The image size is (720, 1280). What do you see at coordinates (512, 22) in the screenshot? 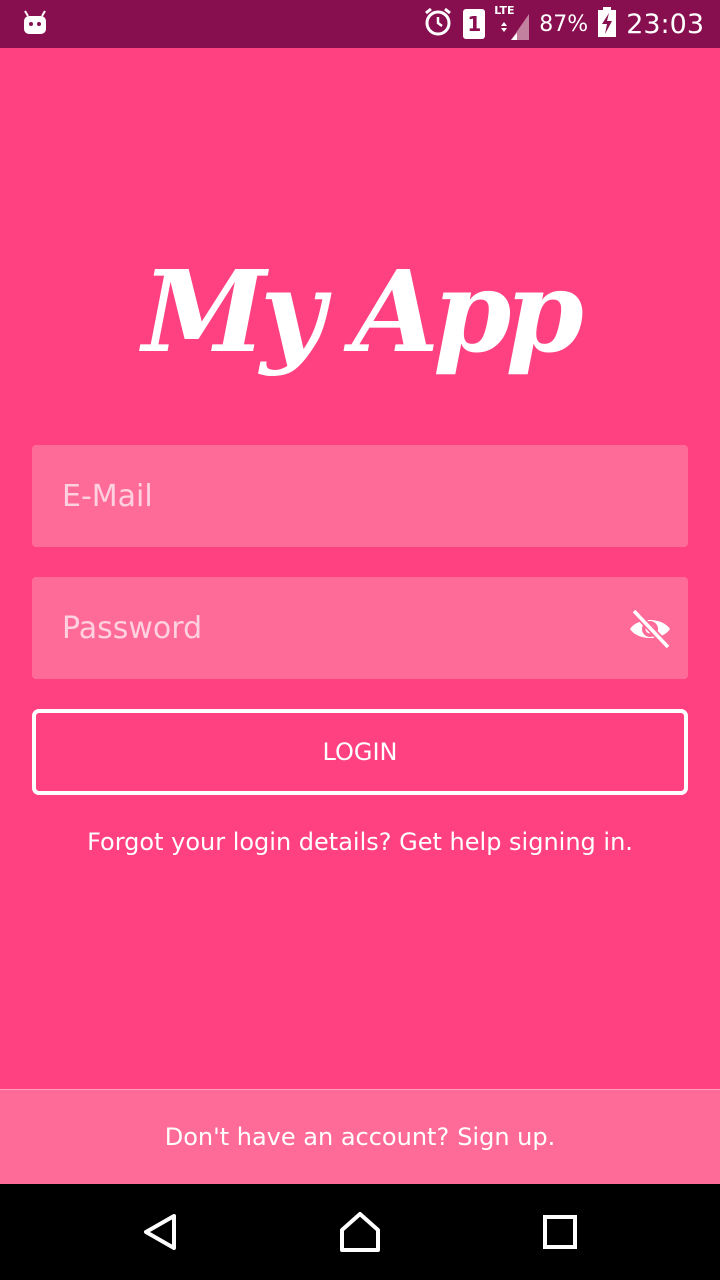
I see `signal-icon: LTE` at bounding box center [512, 22].